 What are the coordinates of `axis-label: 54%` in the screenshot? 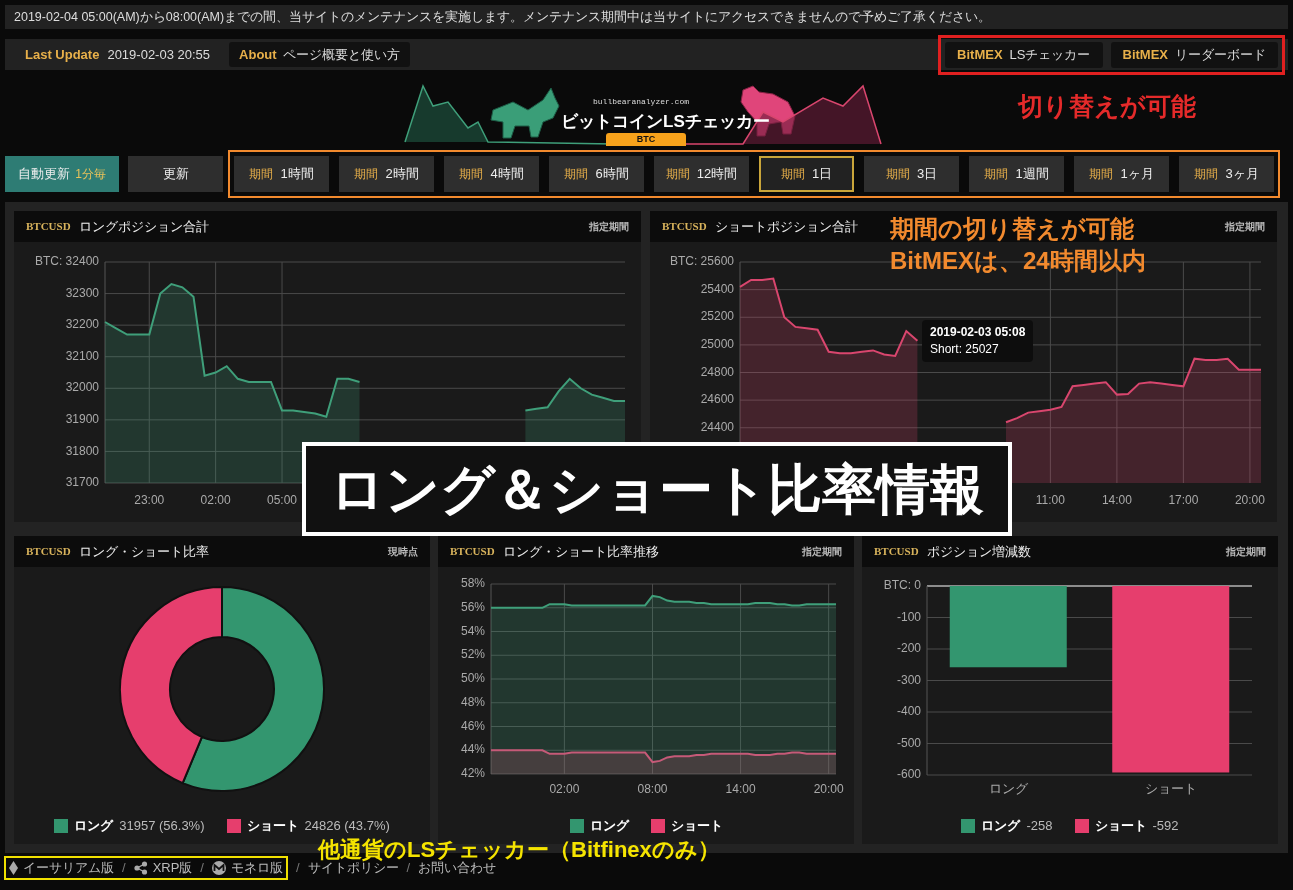 It's located at (472, 630).